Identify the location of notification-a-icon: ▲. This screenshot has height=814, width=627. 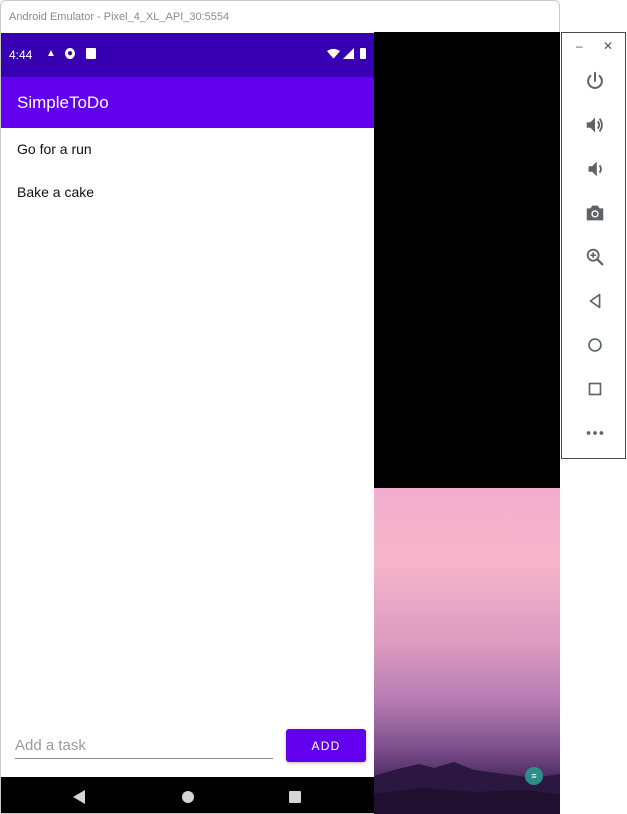
(51, 53).